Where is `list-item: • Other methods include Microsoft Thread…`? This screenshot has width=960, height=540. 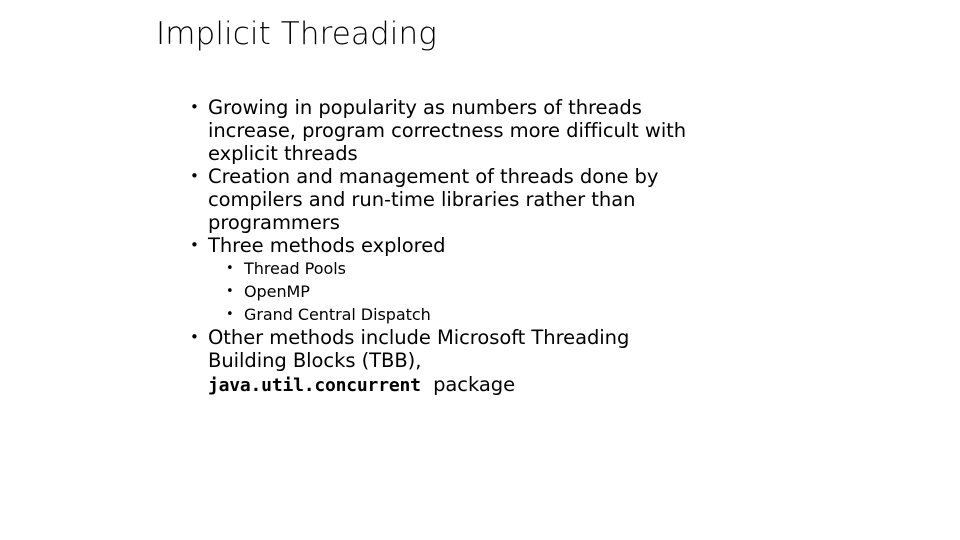
list-item: • Other methods include Microsoft Thread… is located at coordinates (446, 362).